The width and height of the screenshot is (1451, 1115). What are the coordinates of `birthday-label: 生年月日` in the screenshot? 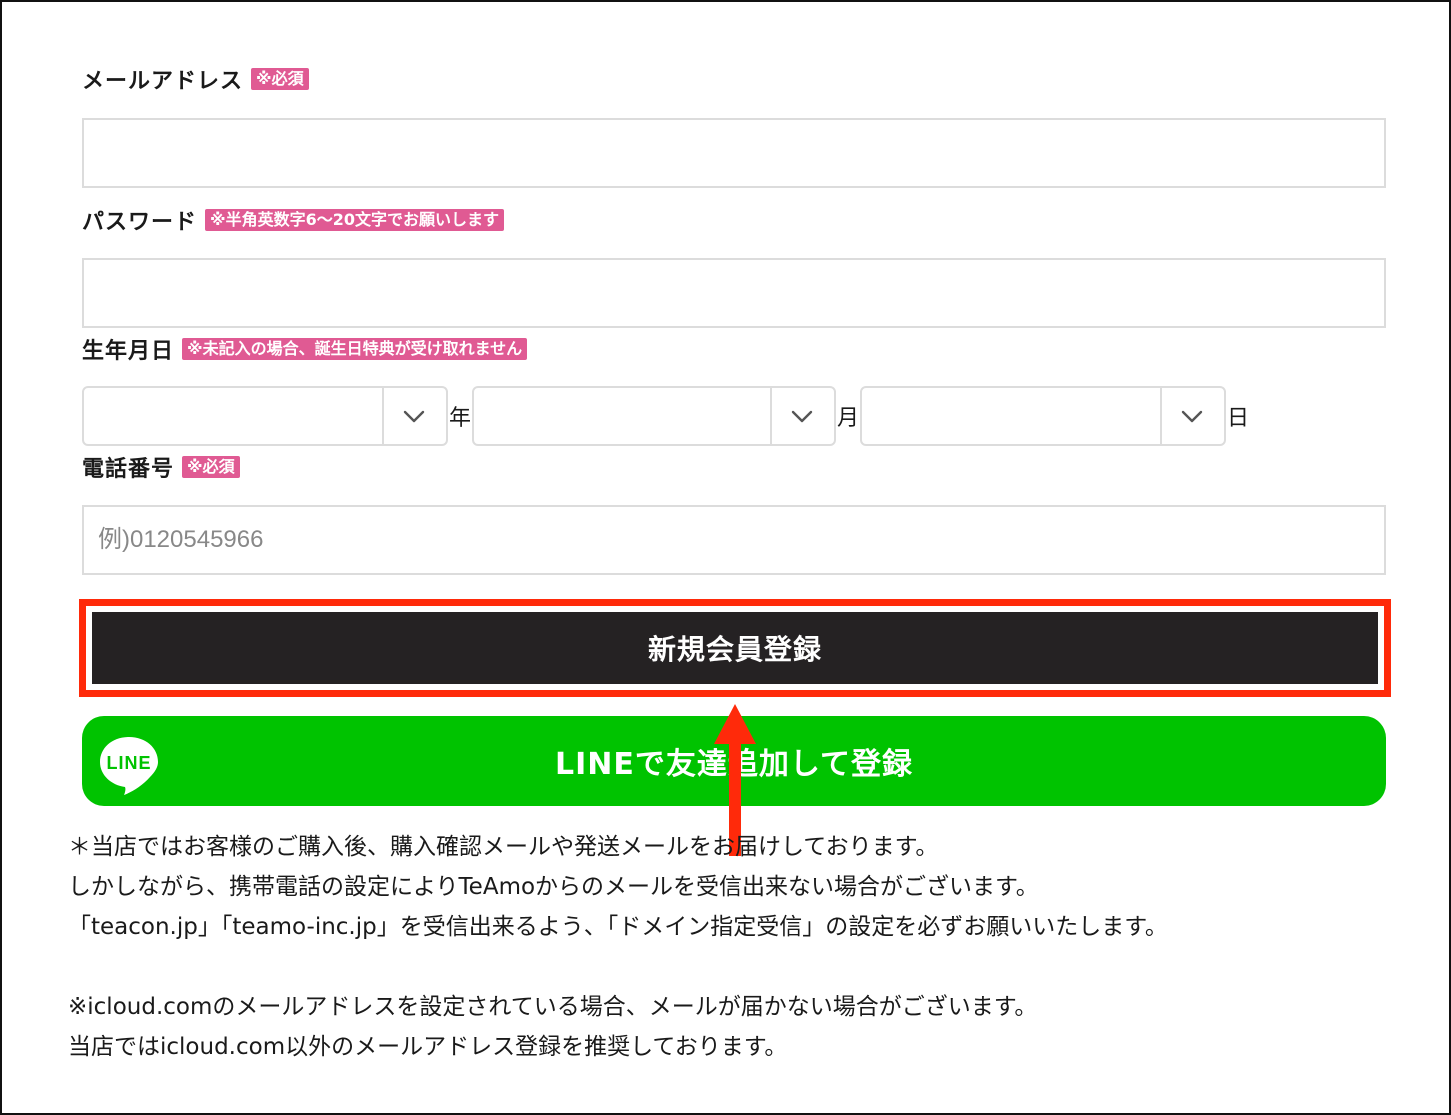 It's located at (128, 351).